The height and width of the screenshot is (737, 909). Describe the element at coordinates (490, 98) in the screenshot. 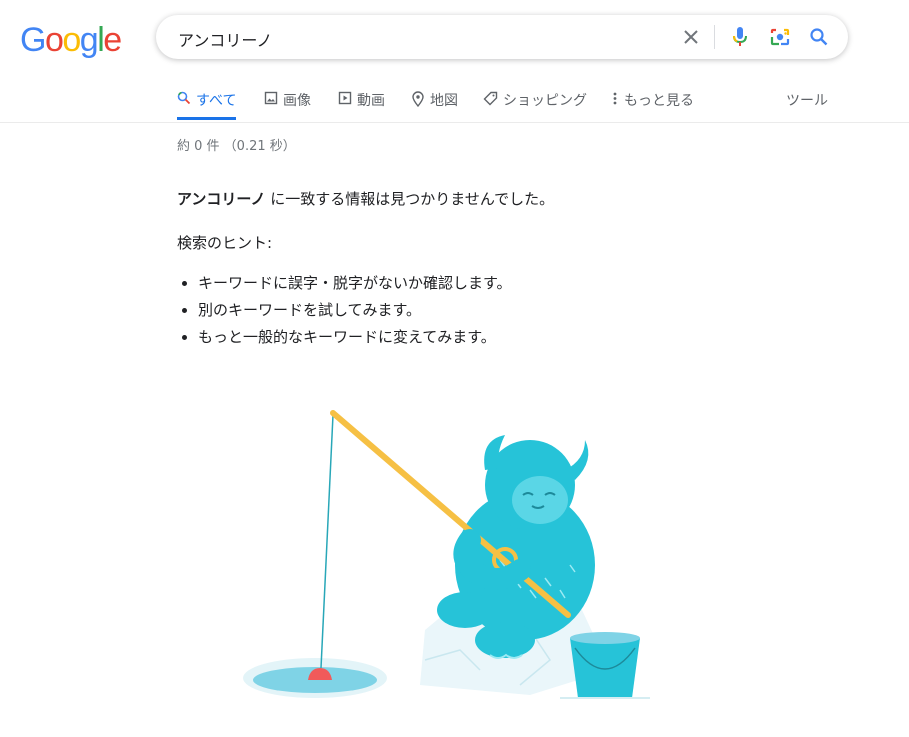

I see `tag-icon` at that location.